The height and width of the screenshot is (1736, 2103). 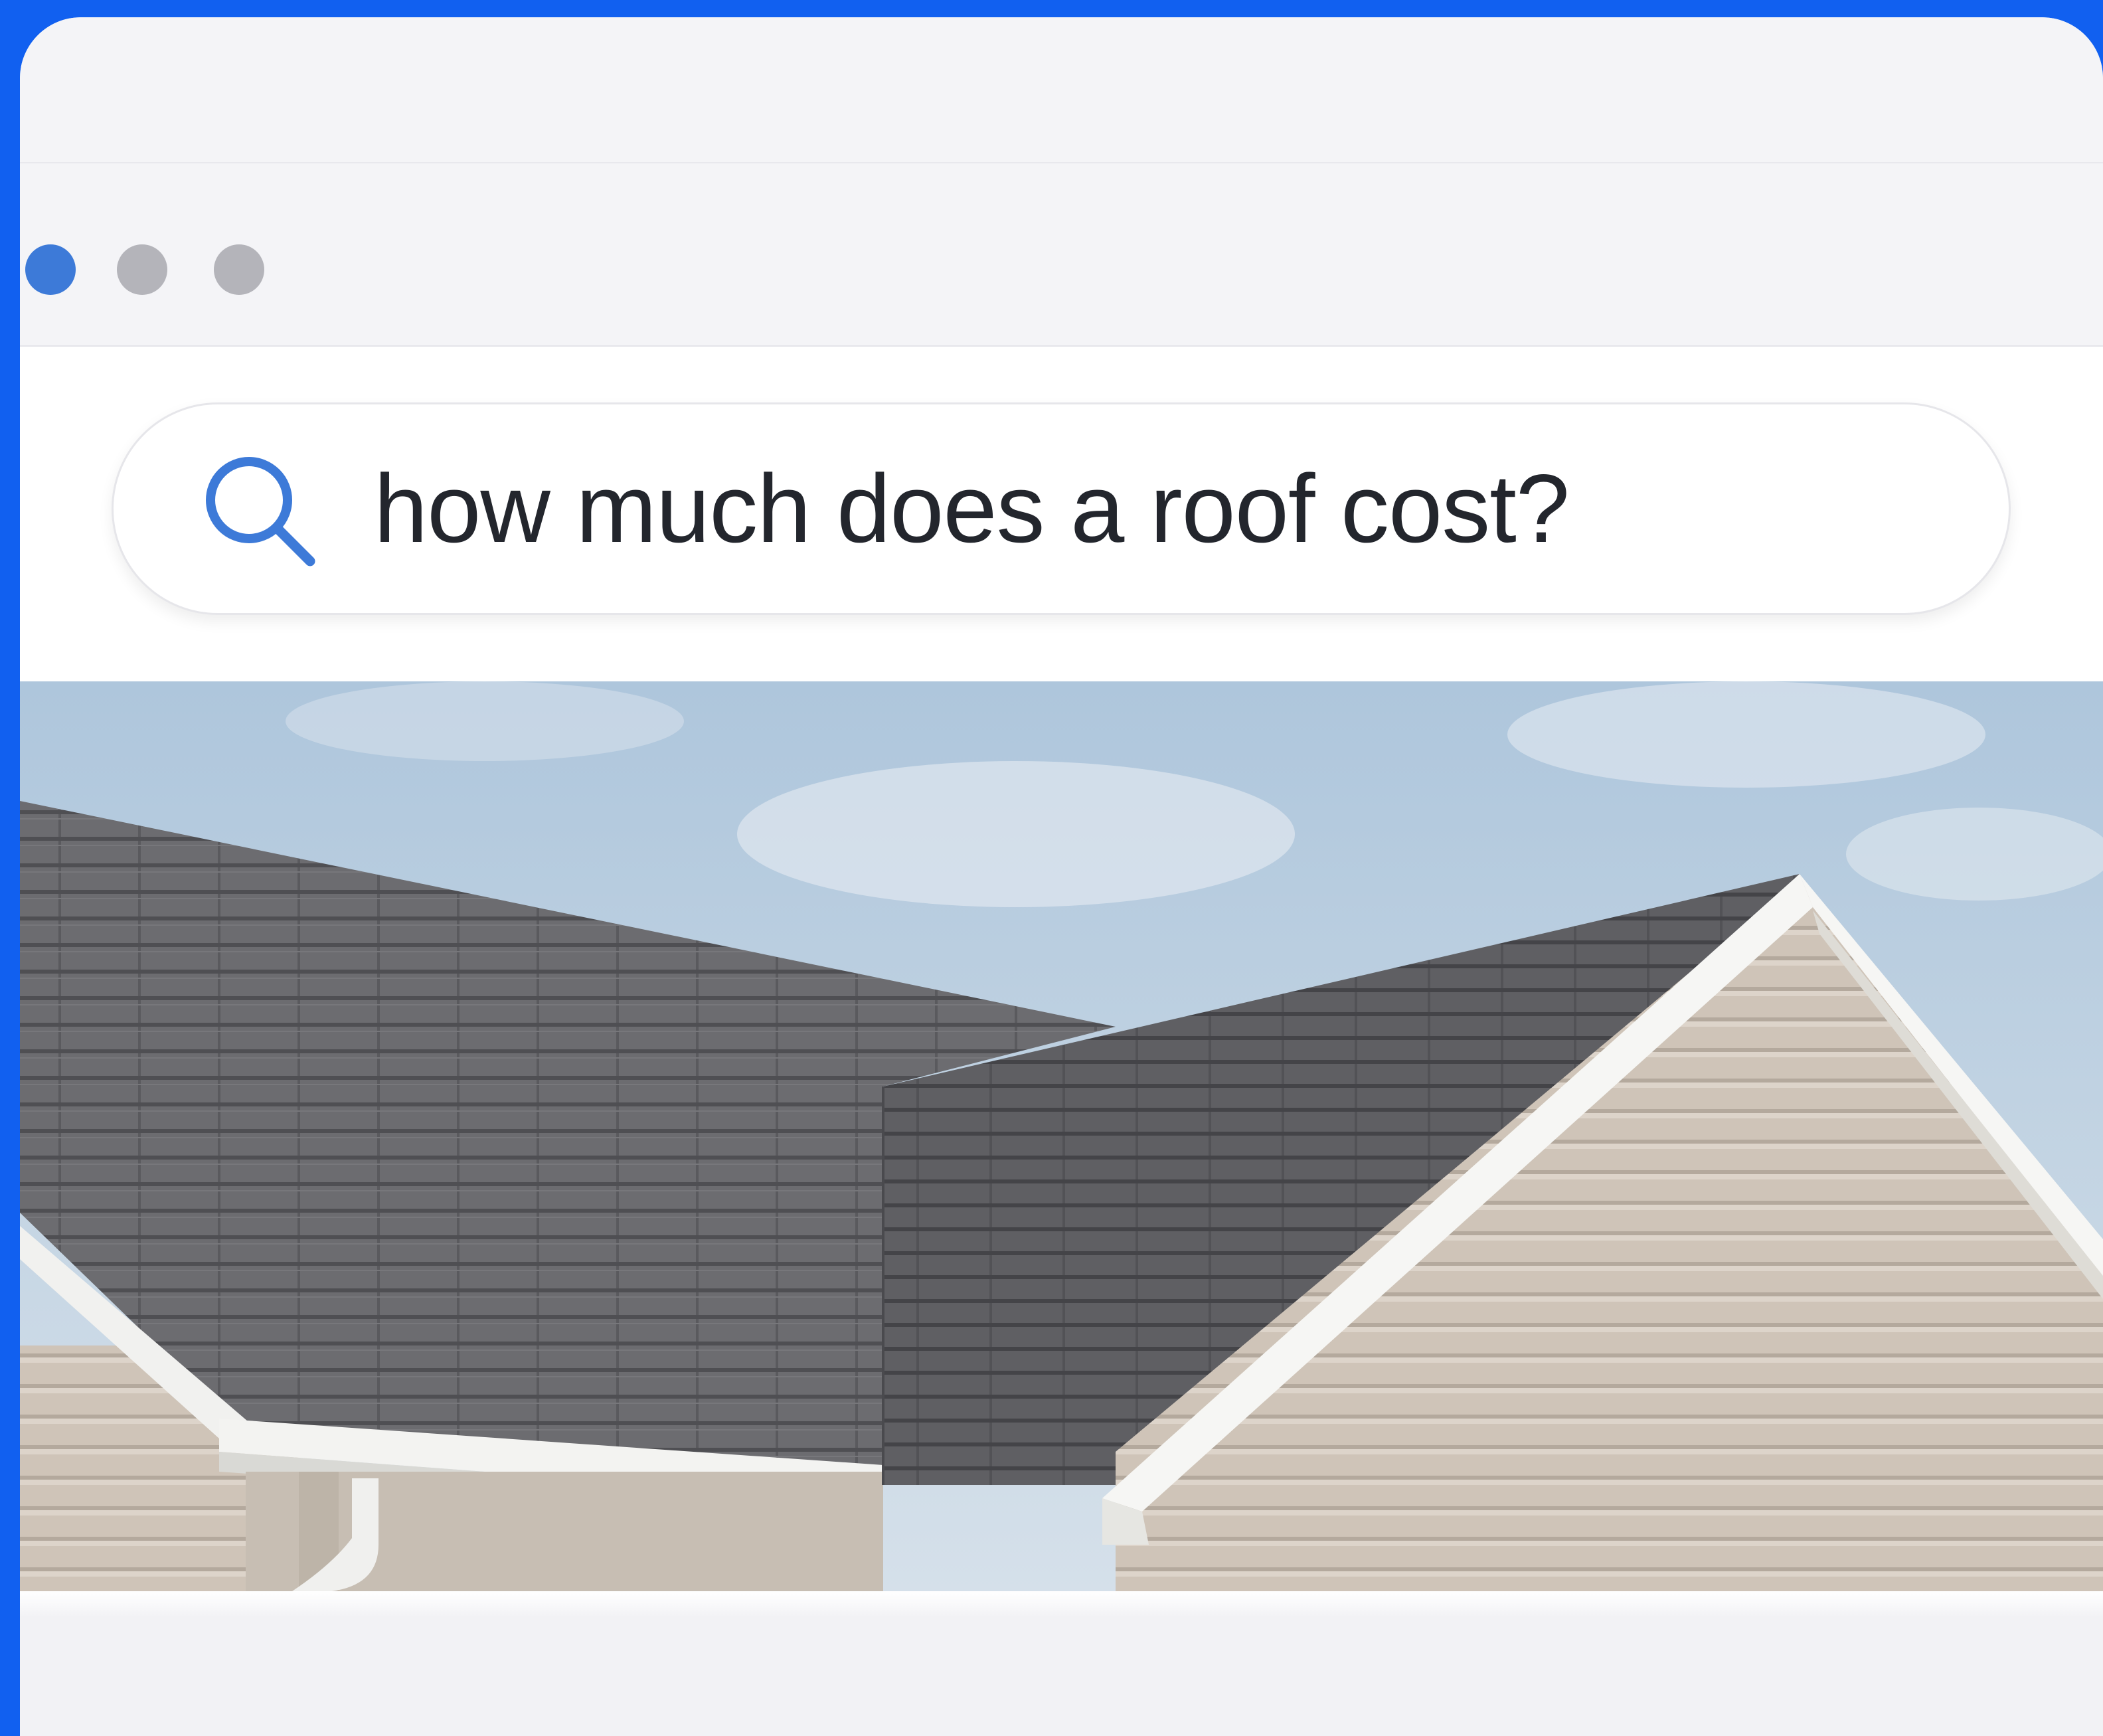 I want to click on search-input: how much does a roof cost?, so click(x=972, y=509).